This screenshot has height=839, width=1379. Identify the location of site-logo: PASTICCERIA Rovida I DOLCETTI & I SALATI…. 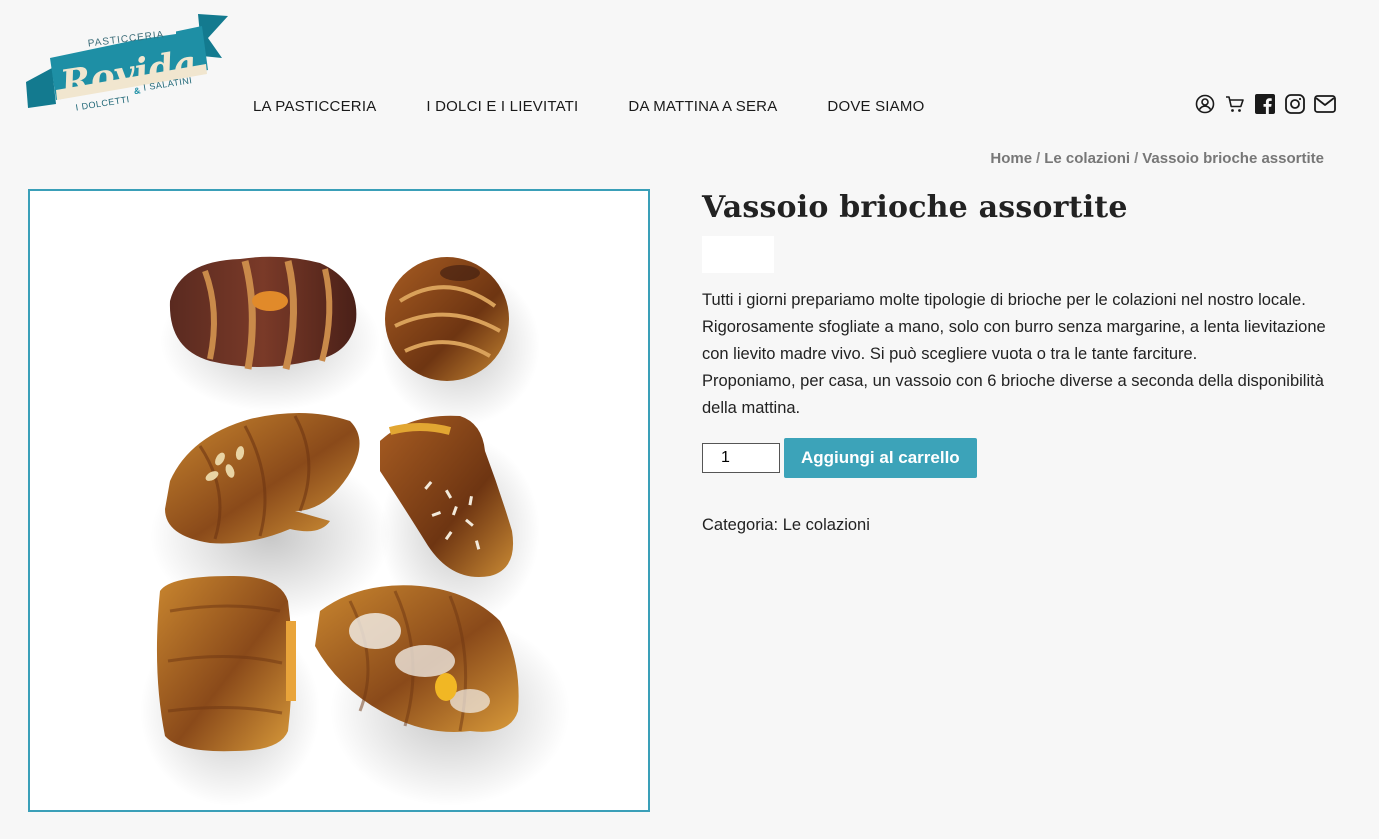
(129, 62).